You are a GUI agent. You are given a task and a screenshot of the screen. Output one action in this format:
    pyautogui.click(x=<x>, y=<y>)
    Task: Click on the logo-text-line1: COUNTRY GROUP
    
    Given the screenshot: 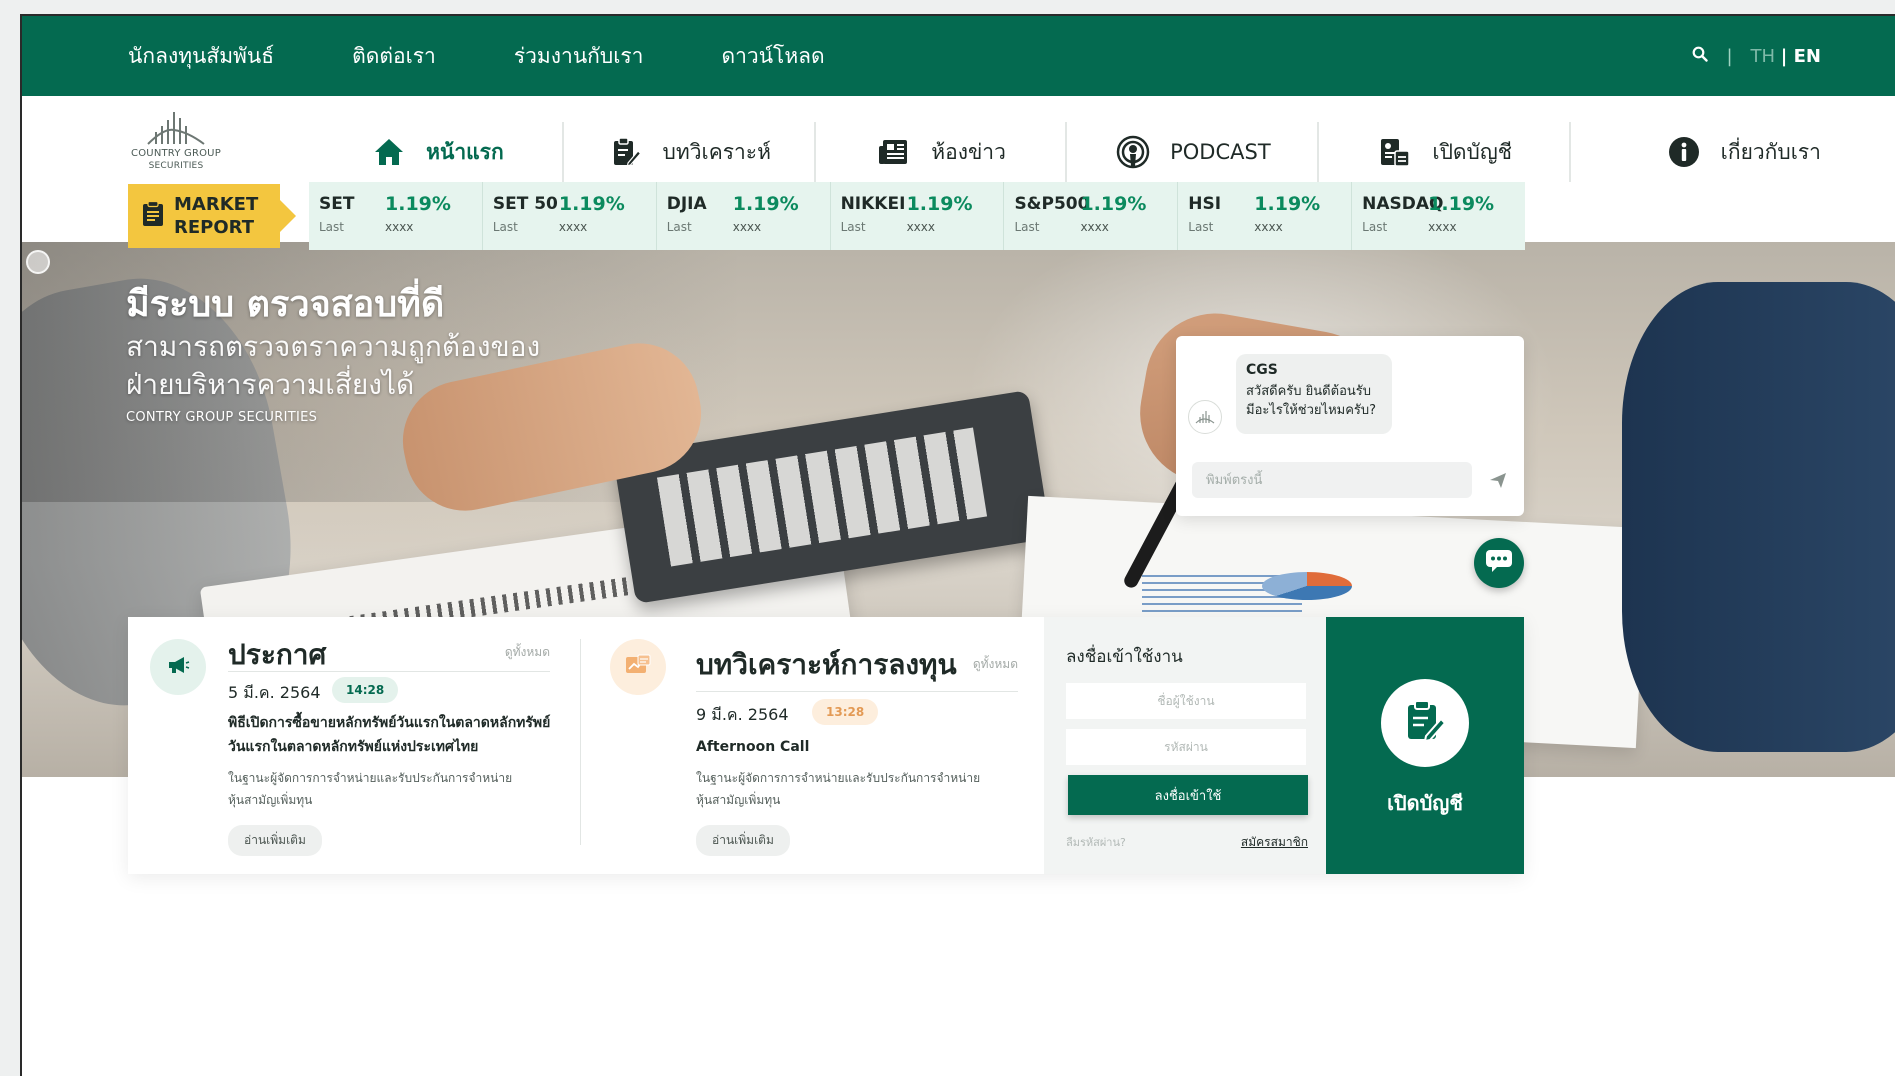 What is the action you would take?
    pyautogui.click(x=176, y=153)
    